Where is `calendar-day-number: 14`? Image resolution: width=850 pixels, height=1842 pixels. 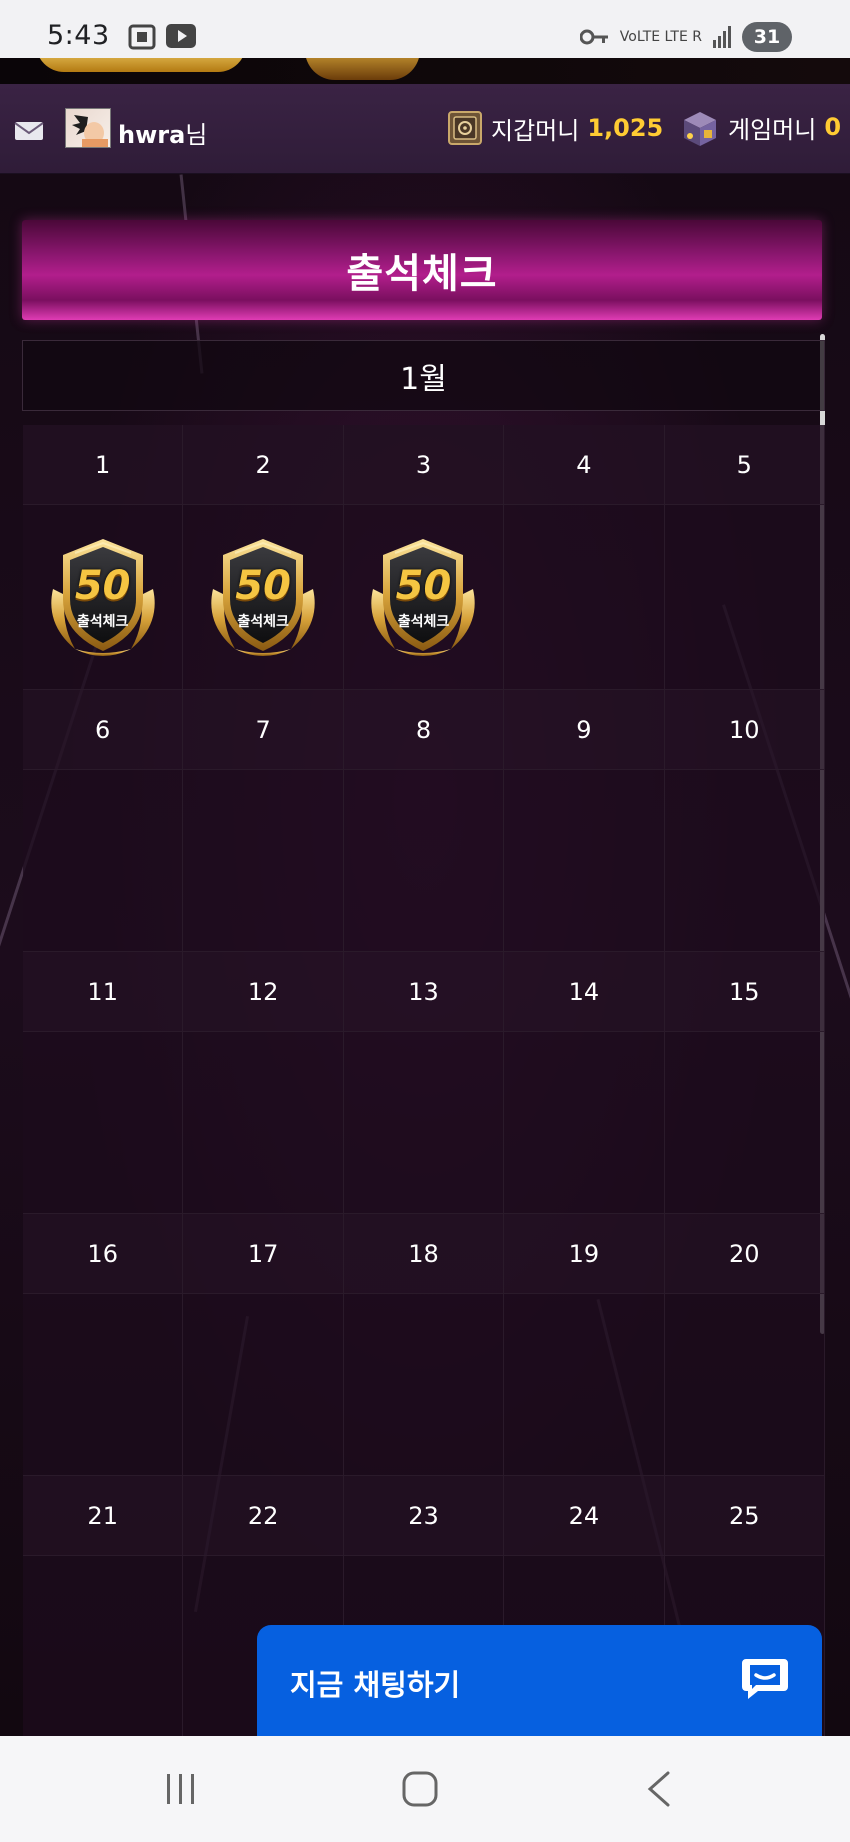
calendar-day-number: 14 is located at coordinates (584, 992).